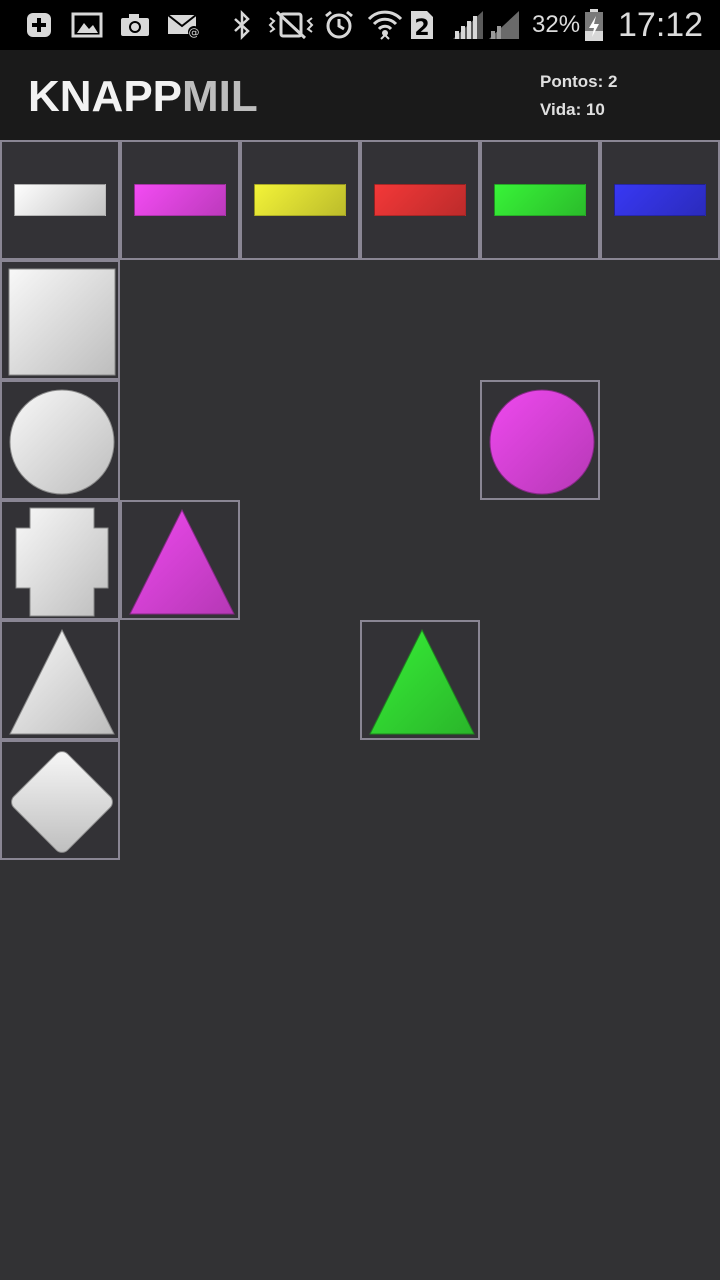  What do you see at coordinates (572, 109) in the screenshot?
I see `life-label: Vida: 10` at bounding box center [572, 109].